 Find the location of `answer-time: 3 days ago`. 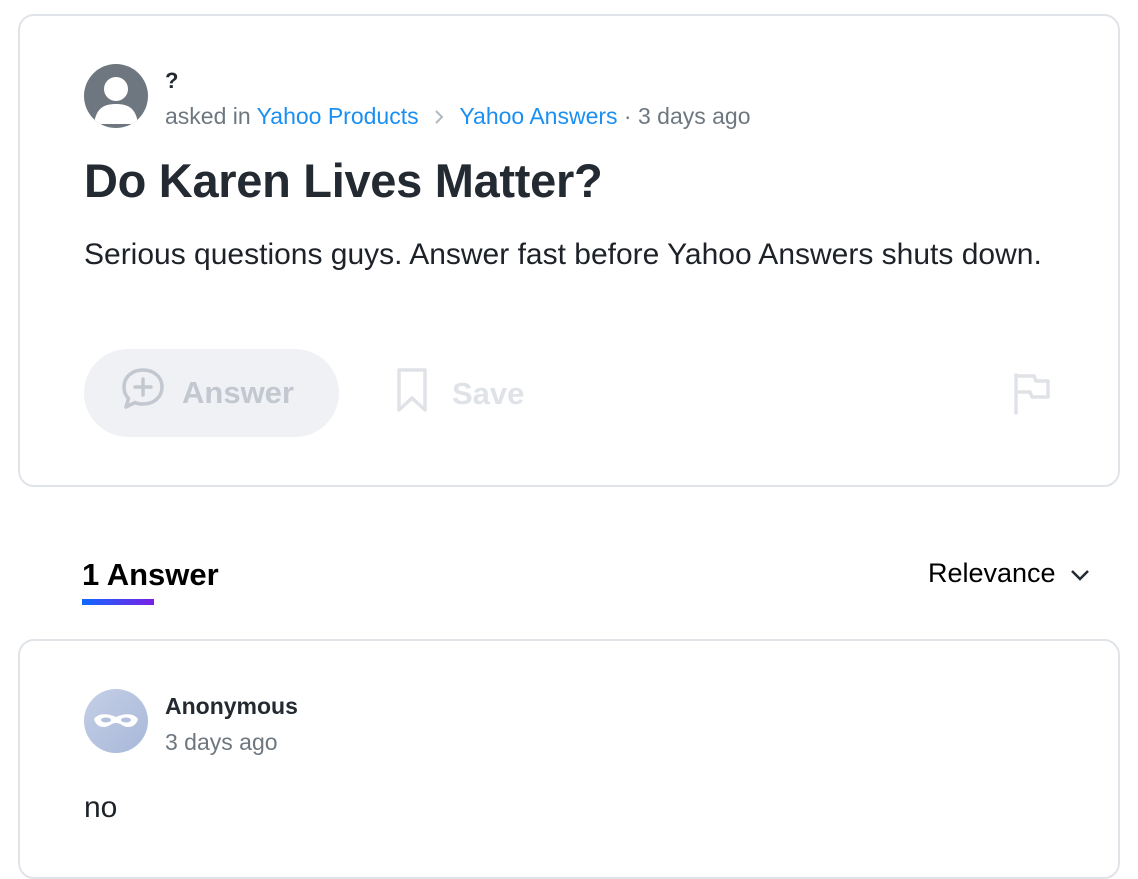

answer-time: 3 days ago is located at coordinates (221, 742).